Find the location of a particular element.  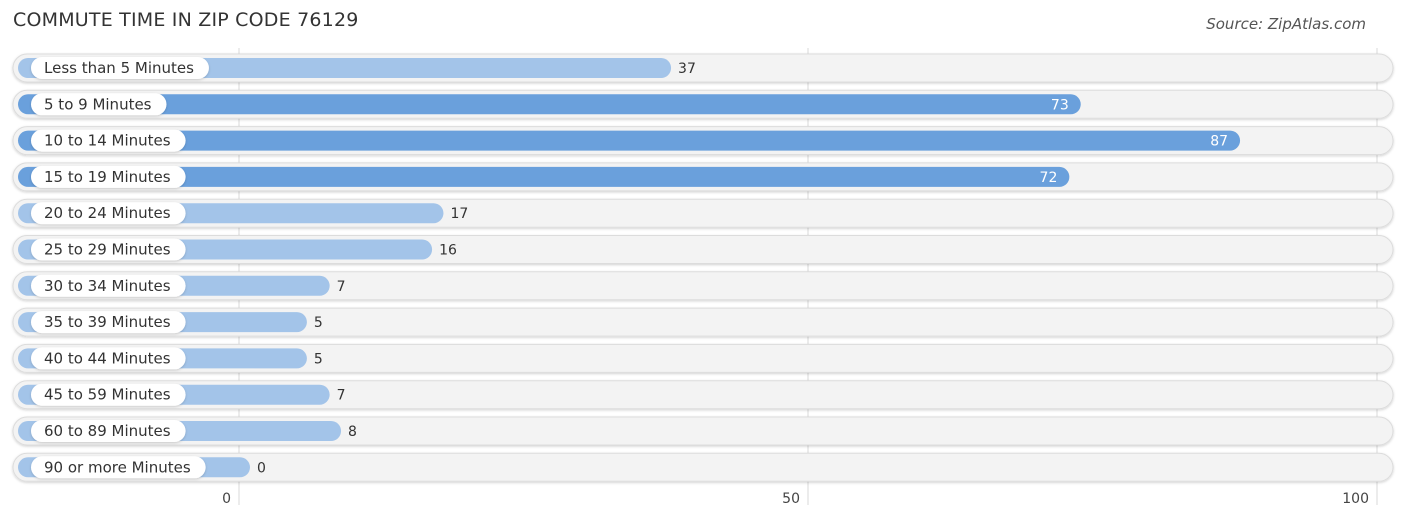

category-label: 25 to 29 Minutes is located at coordinates (107, 250).